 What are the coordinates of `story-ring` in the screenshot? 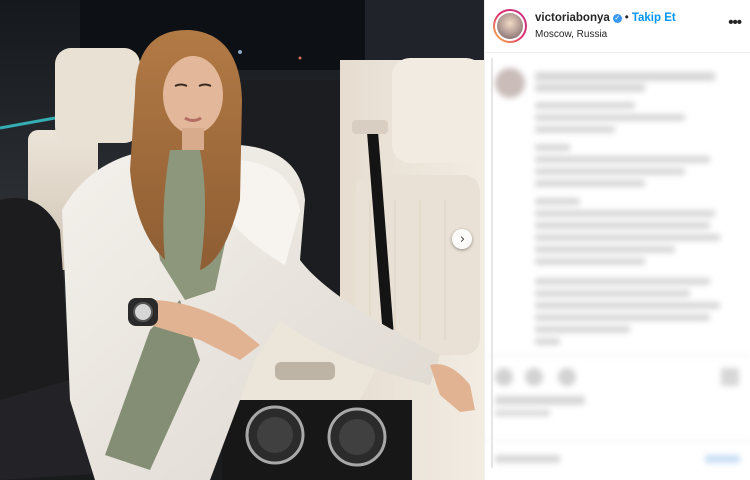 It's located at (510, 26).